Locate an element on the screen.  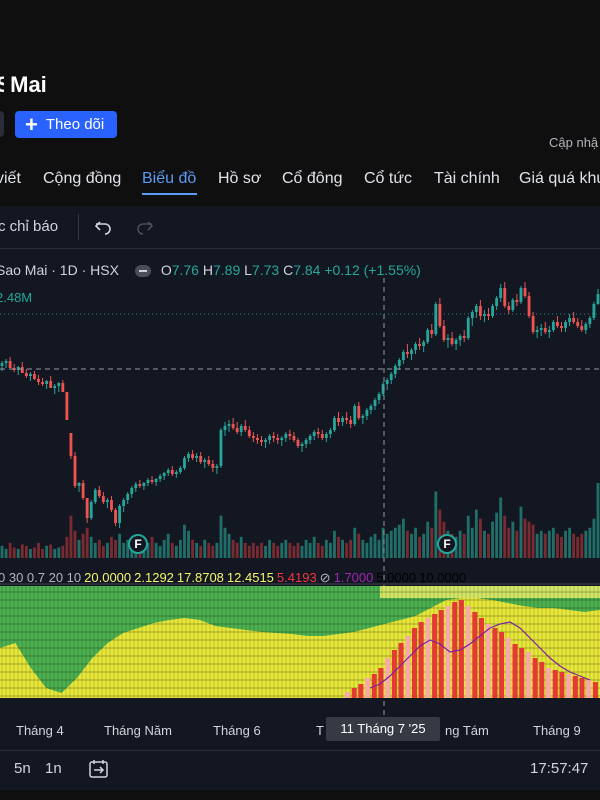
indicator-value: 0 30 0.7 20 10 is located at coordinates (41, 577).